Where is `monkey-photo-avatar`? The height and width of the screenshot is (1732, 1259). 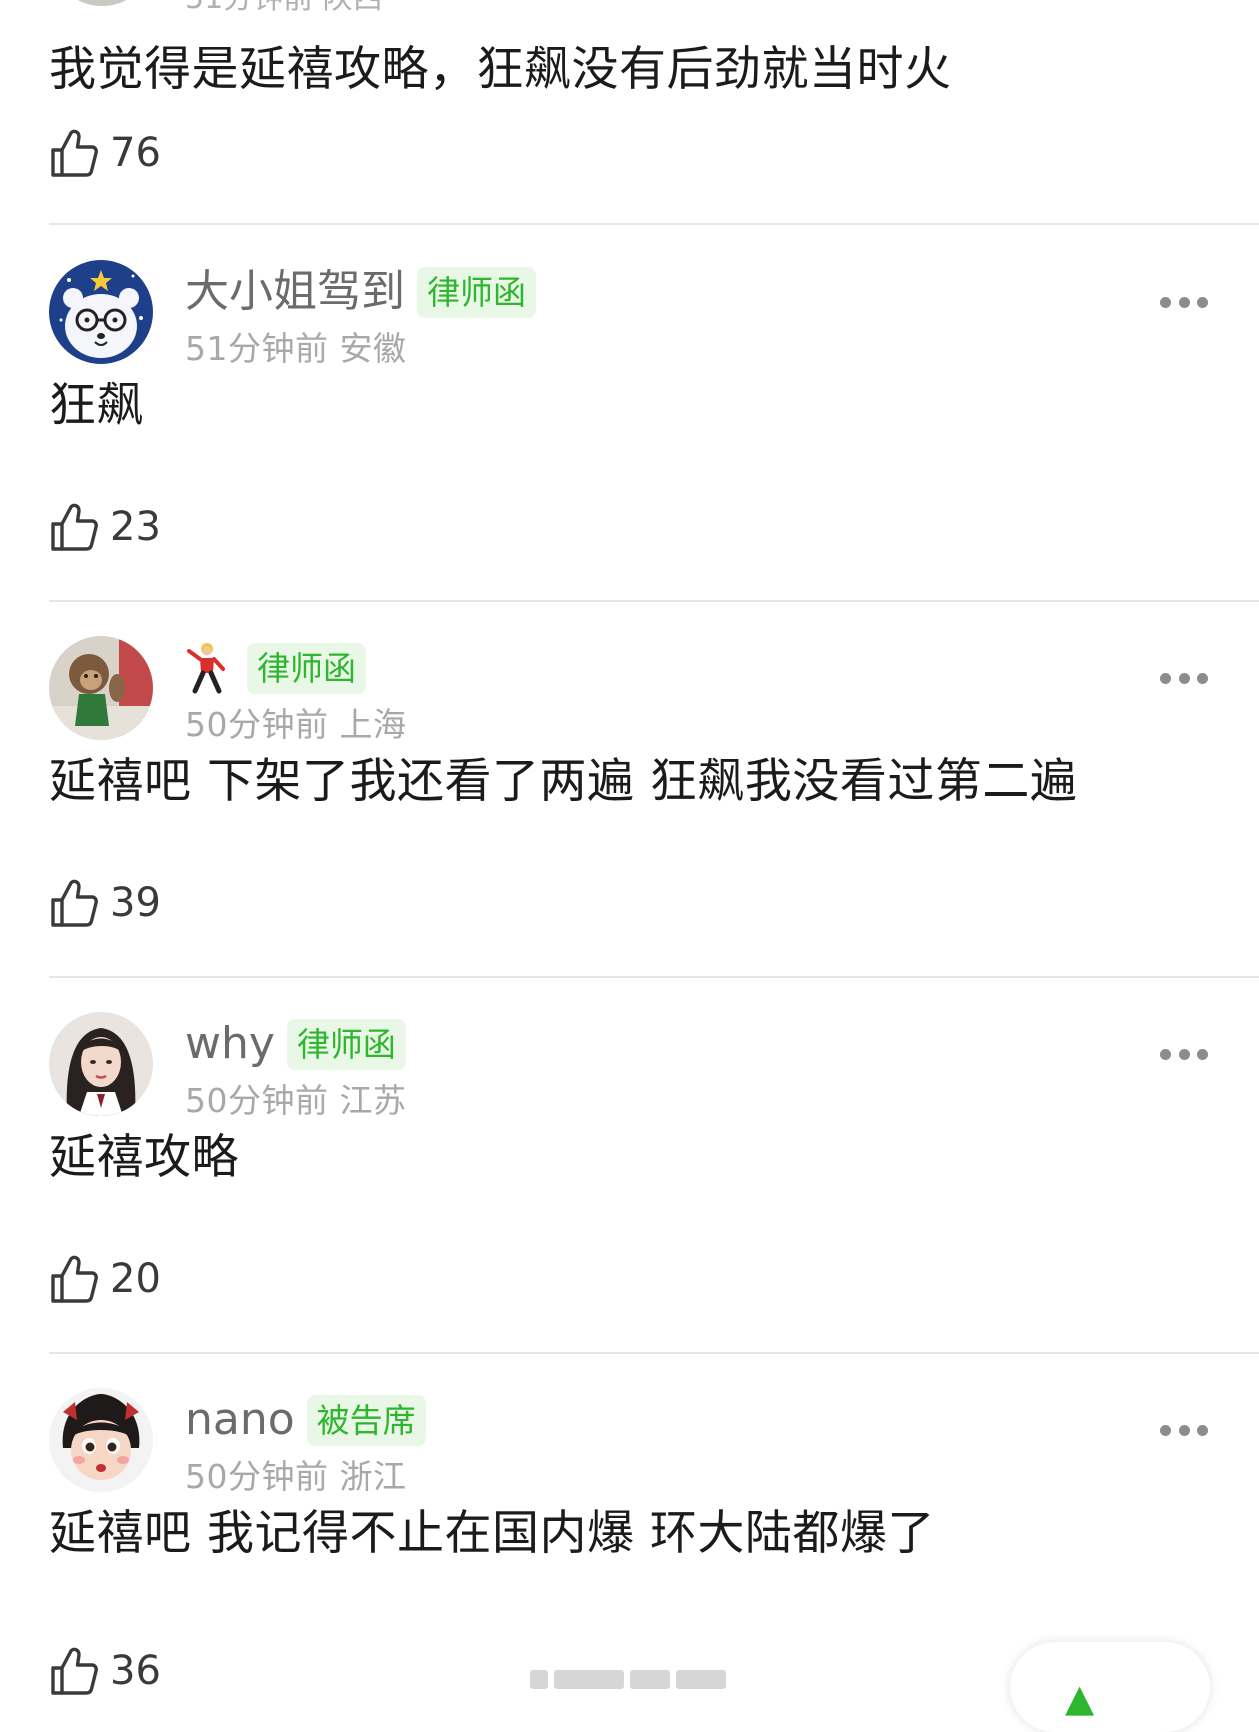 monkey-photo-avatar is located at coordinates (101, 688).